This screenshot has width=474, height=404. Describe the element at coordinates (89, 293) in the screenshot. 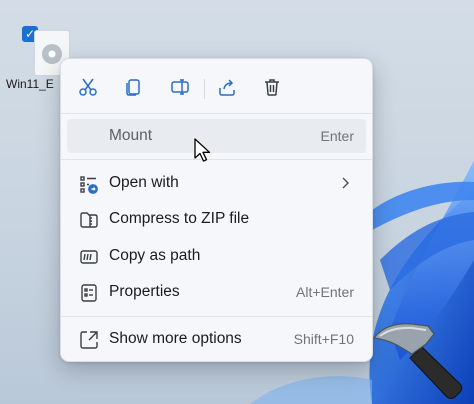

I see `properties-icon` at that location.